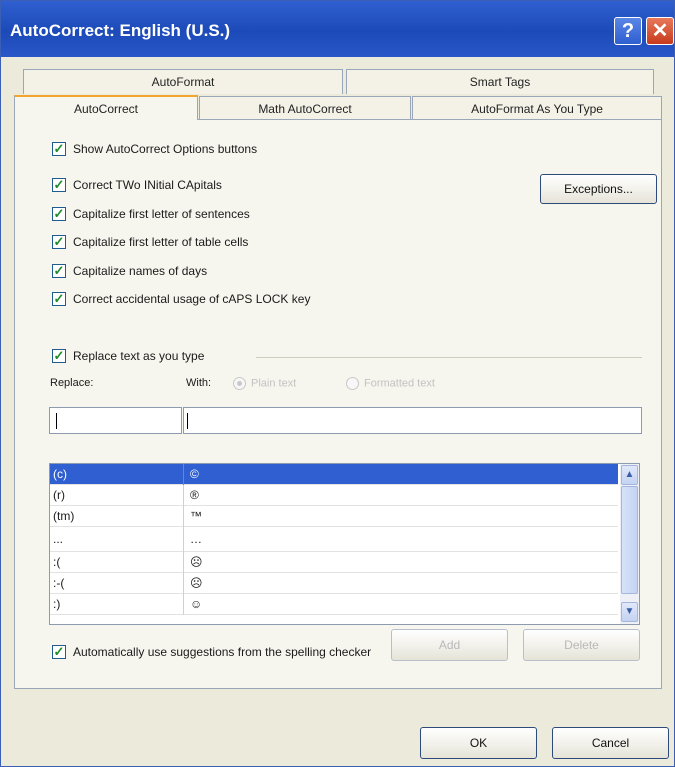 This screenshot has height=767, width=675. I want to click on entry-replace: (c), so click(60, 474).